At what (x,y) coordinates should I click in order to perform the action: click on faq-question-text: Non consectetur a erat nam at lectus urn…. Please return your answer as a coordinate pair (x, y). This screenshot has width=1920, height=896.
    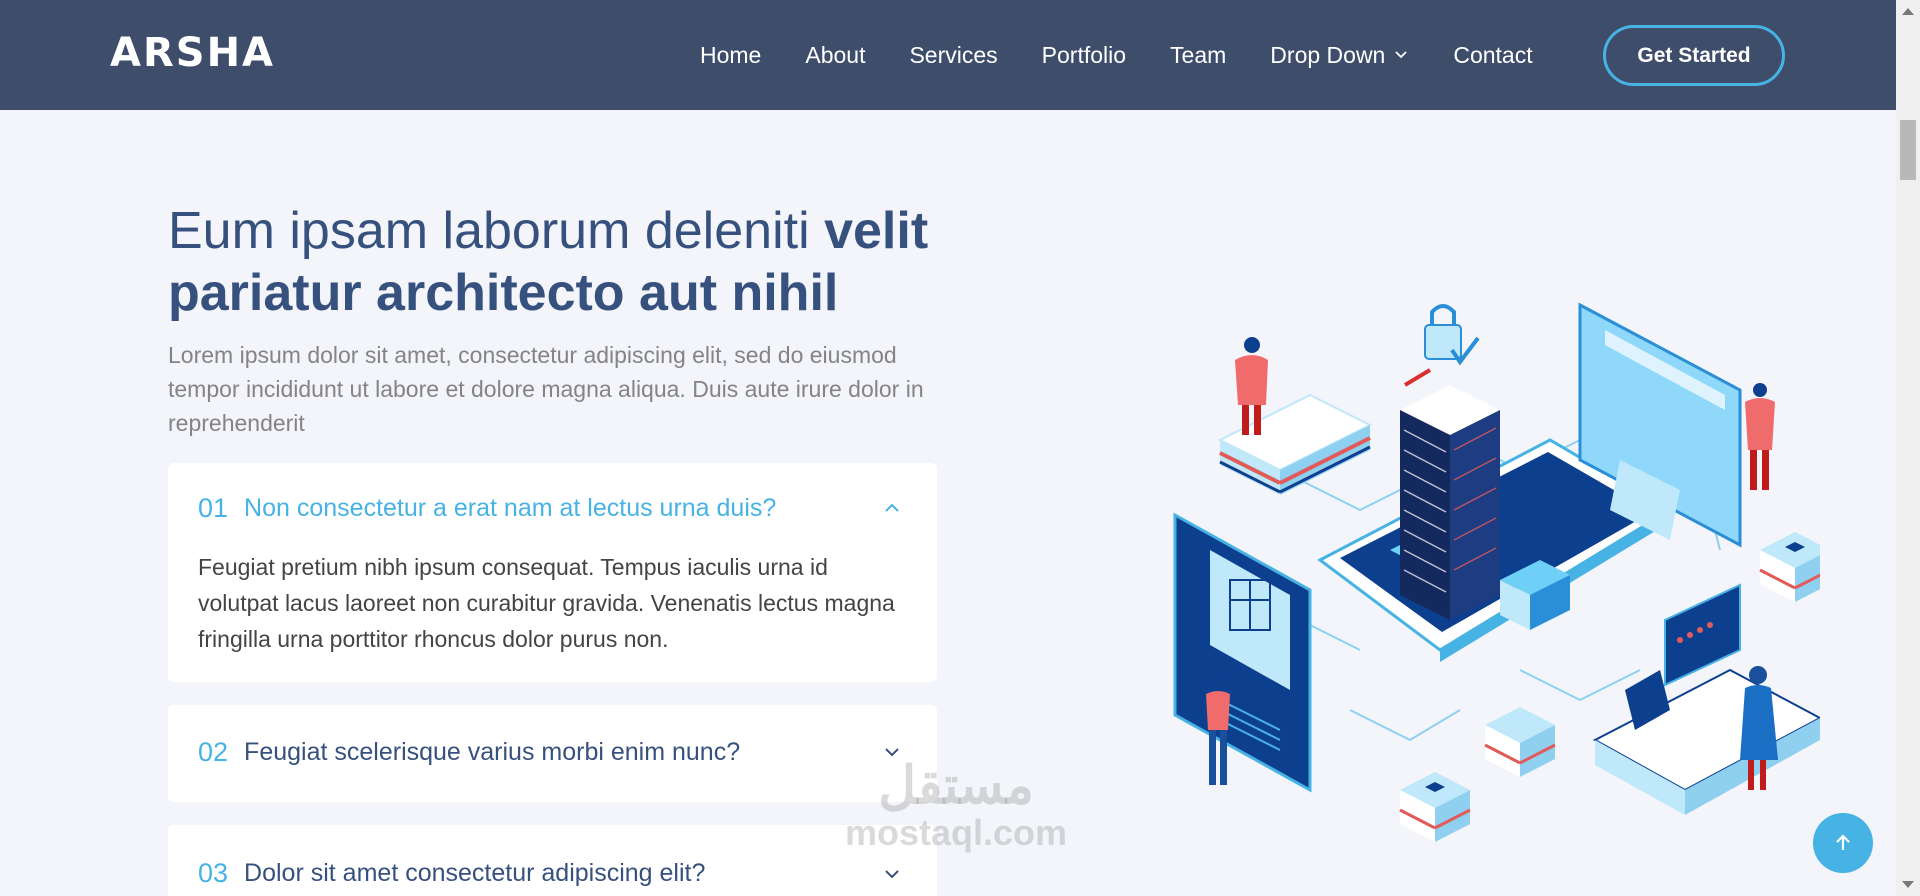
    Looking at the image, I should click on (510, 508).